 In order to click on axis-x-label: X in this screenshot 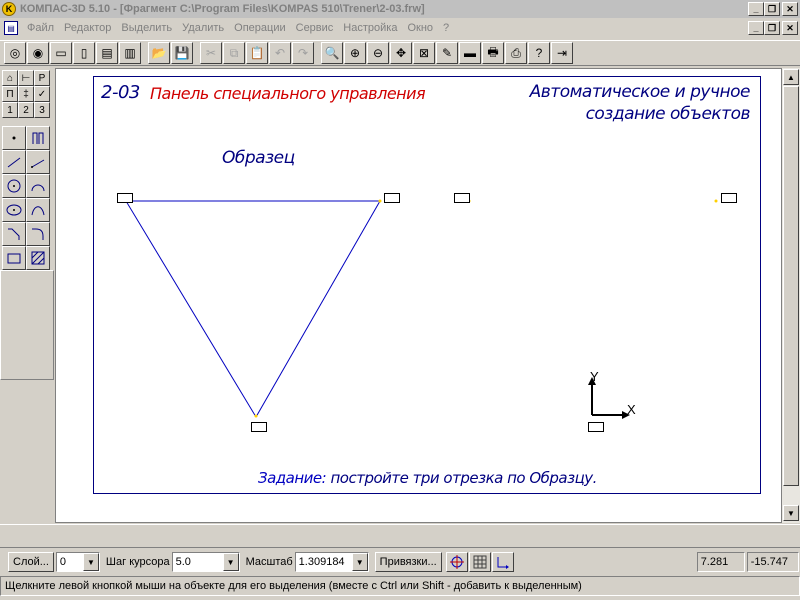, I will do `click(631, 409)`.